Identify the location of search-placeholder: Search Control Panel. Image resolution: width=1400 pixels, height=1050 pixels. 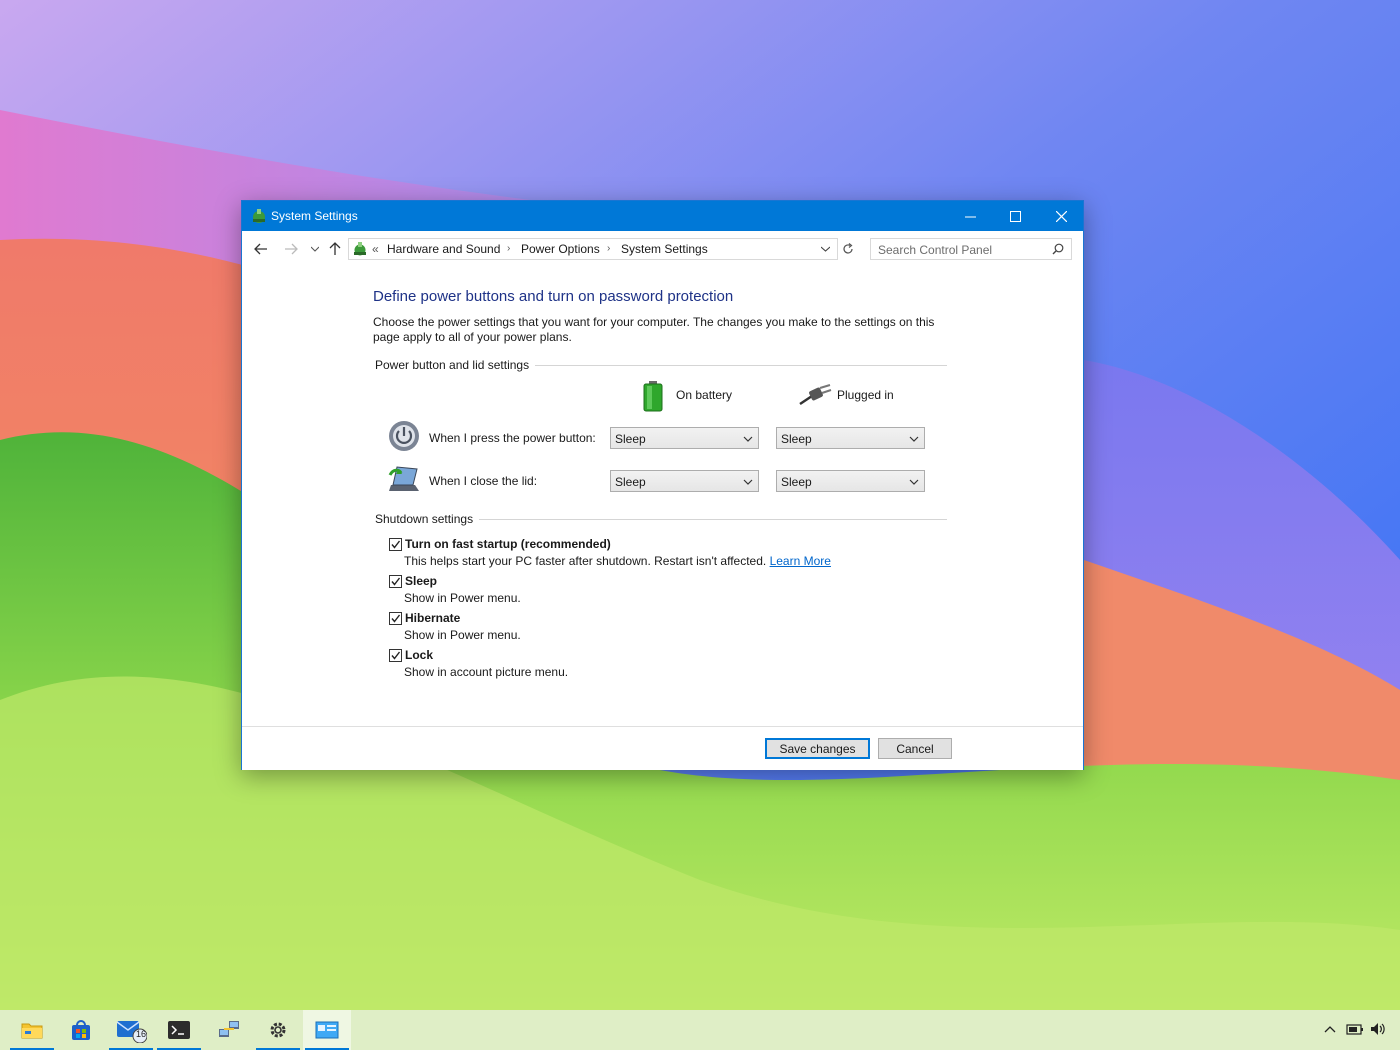
(935, 250).